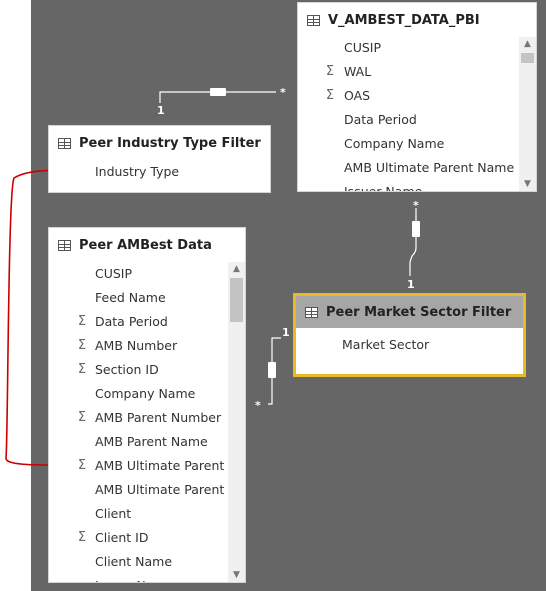 This screenshot has height=591, width=546. What do you see at coordinates (158, 417) in the screenshot?
I see `field-label: AMB Parent Number` at bounding box center [158, 417].